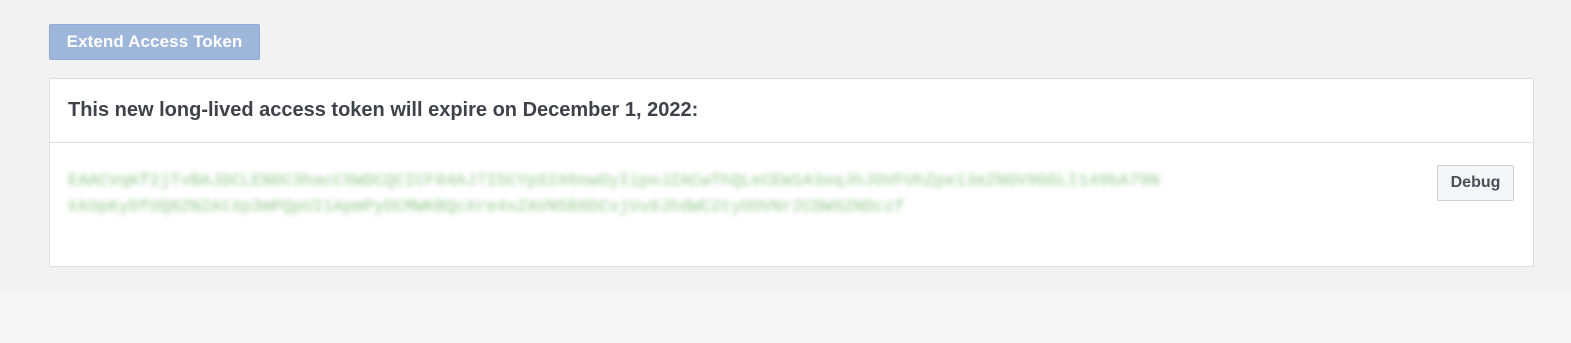 The height and width of the screenshot is (343, 1571). What do you see at coordinates (1475, 183) in the screenshot?
I see `debug-button: Debug` at bounding box center [1475, 183].